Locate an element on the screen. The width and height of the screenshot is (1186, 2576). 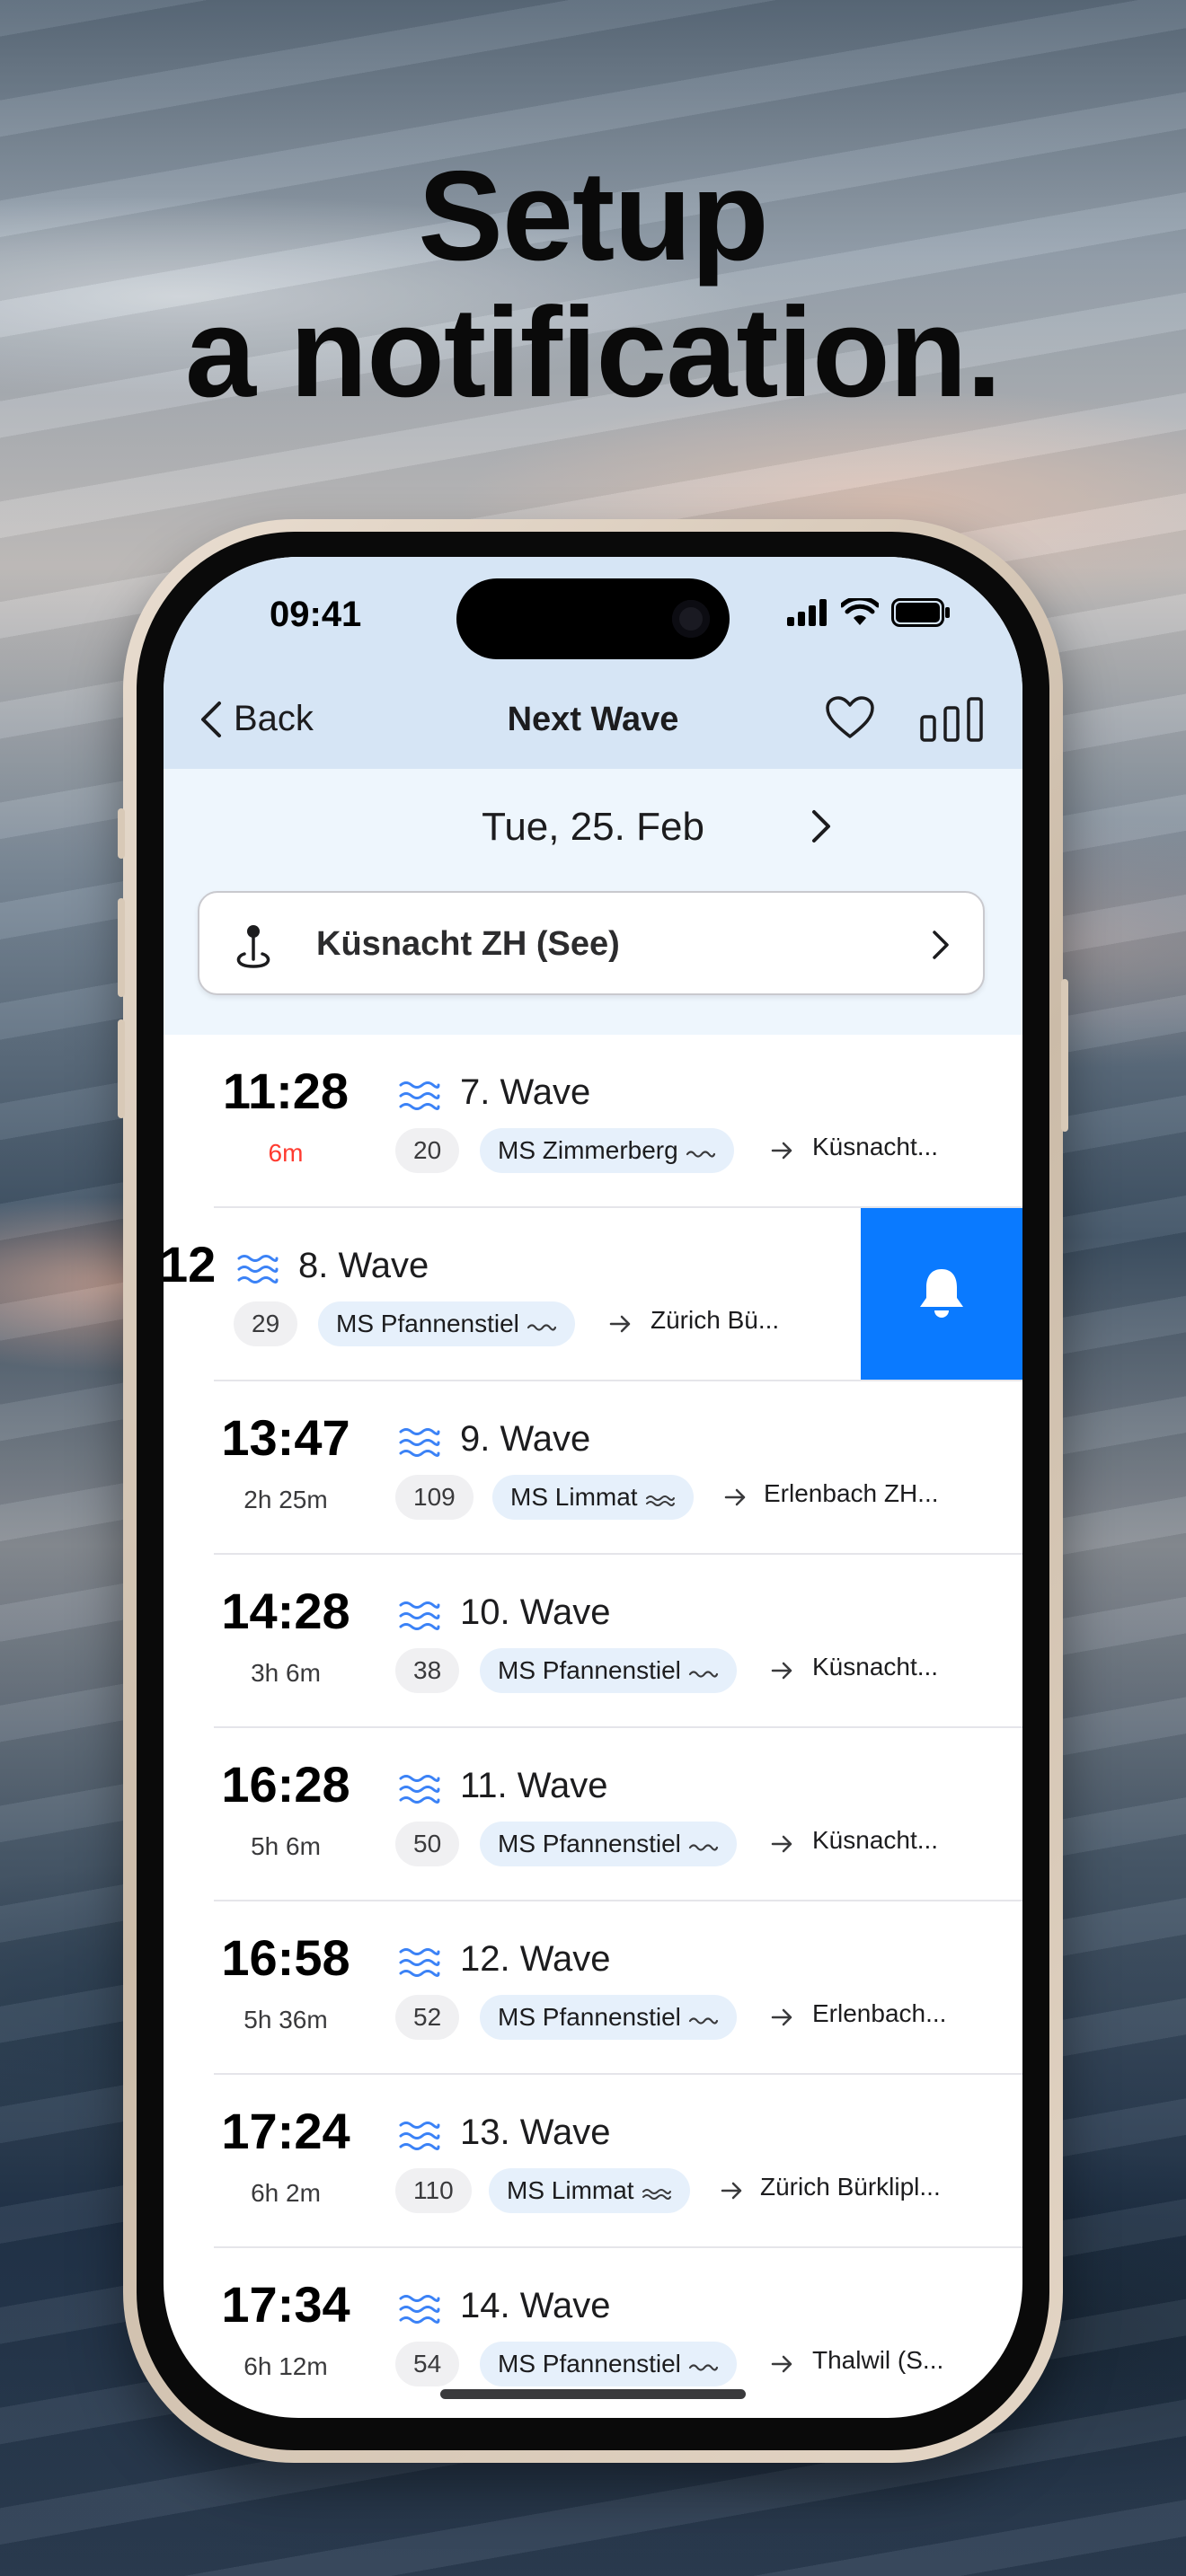
countdown: 6m is located at coordinates (286, 1153).